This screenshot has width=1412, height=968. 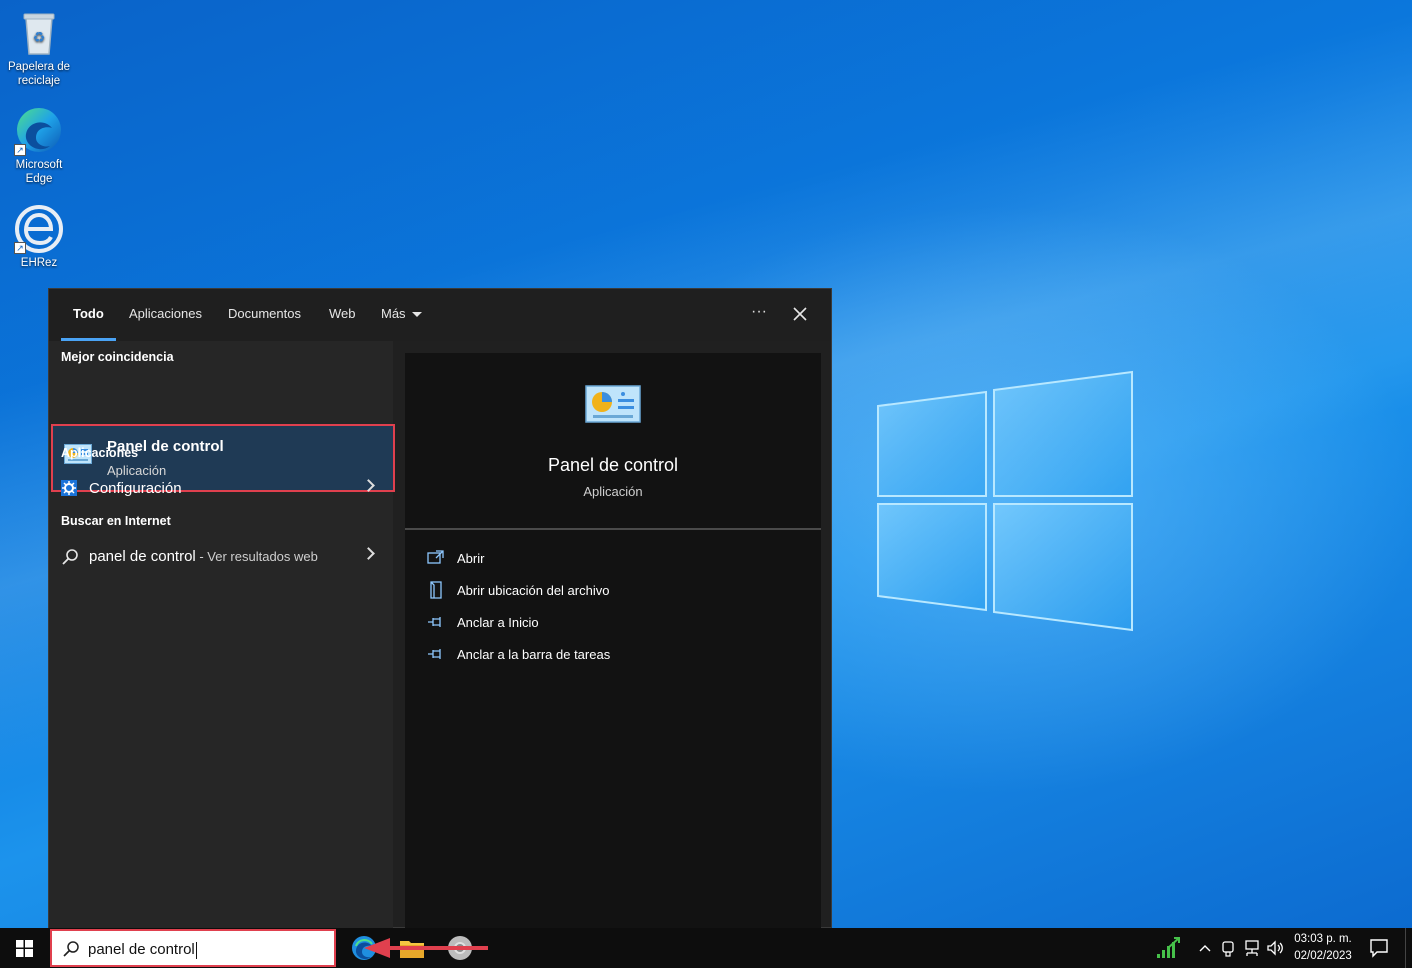 What do you see at coordinates (39, 81) in the screenshot?
I see `desktop-icon-label: reciclaje` at bounding box center [39, 81].